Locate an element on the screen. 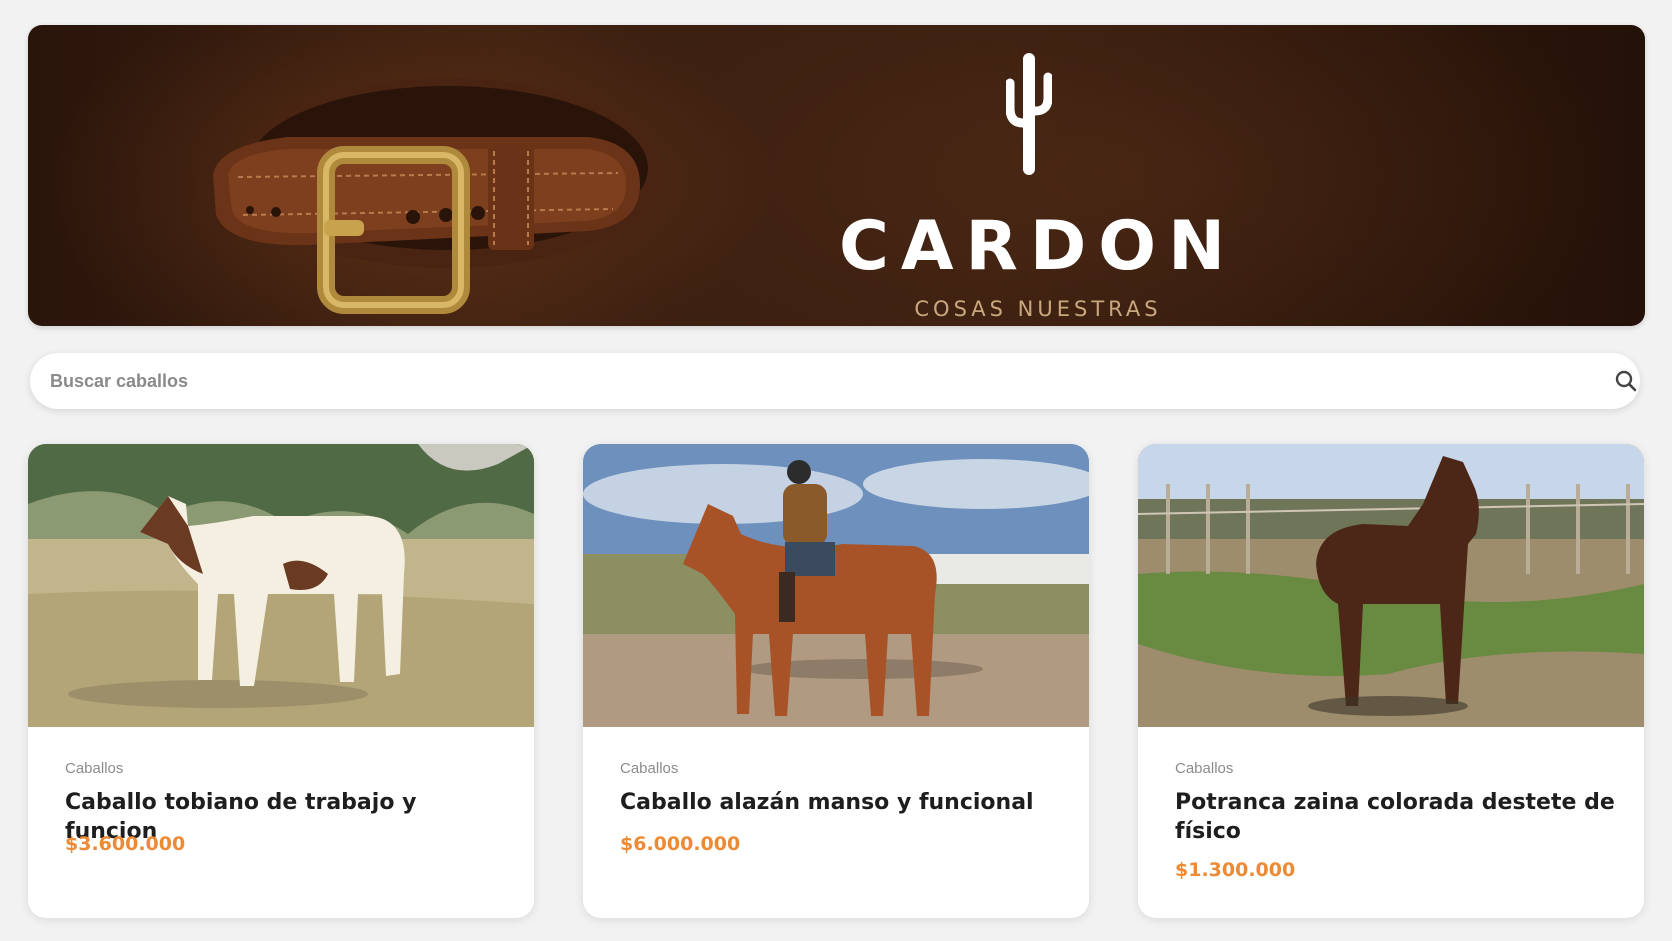 This screenshot has width=1672, height=941. cactus-icon is located at coordinates (1029, 114).